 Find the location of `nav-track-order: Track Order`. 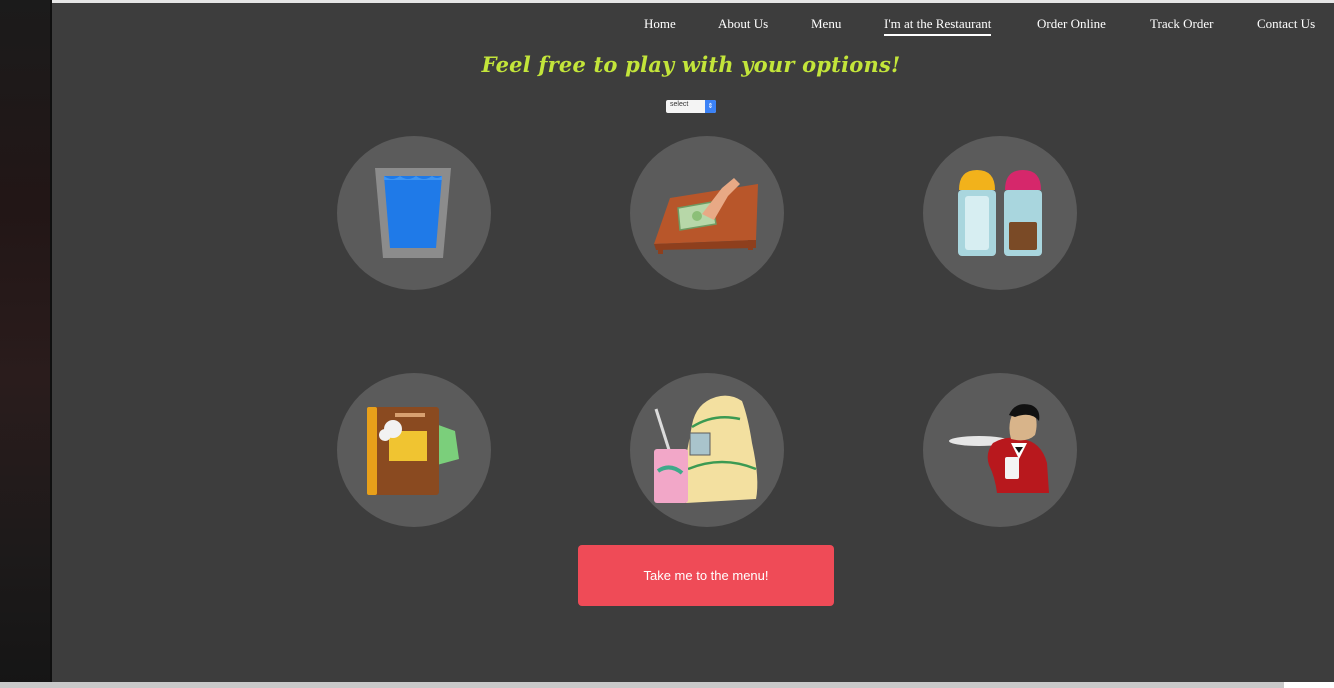

nav-track-order: Track Order is located at coordinates (1181, 24).